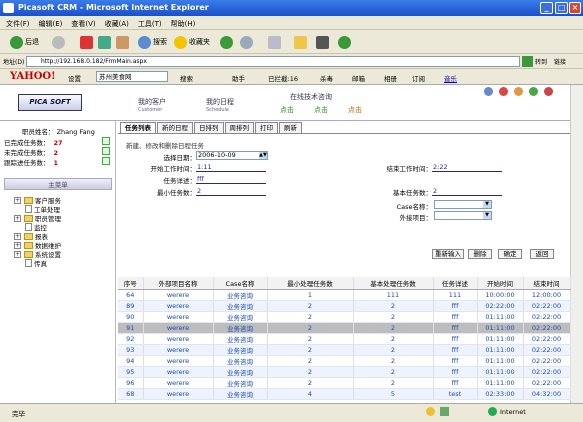  What do you see at coordinates (393, 283) in the screenshot?
I see `column-header: 基本处理任务数` at bounding box center [393, 283].